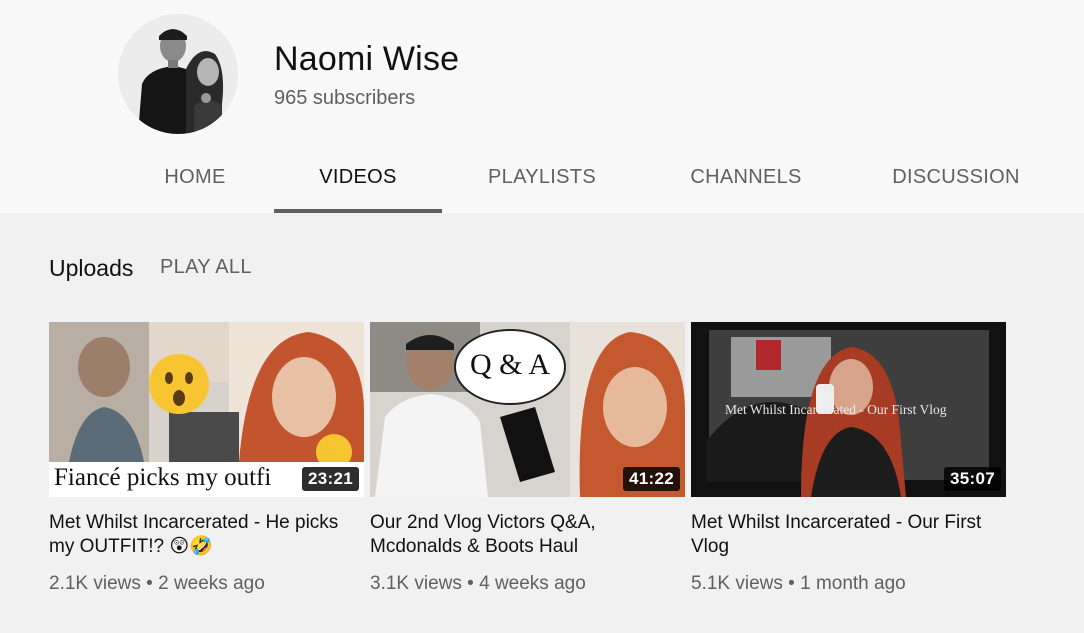  What do you see at coordinates (367, 59) in the screenshot?
I see `channel-name: Naomi Wise` at bounding box center [367, 59].